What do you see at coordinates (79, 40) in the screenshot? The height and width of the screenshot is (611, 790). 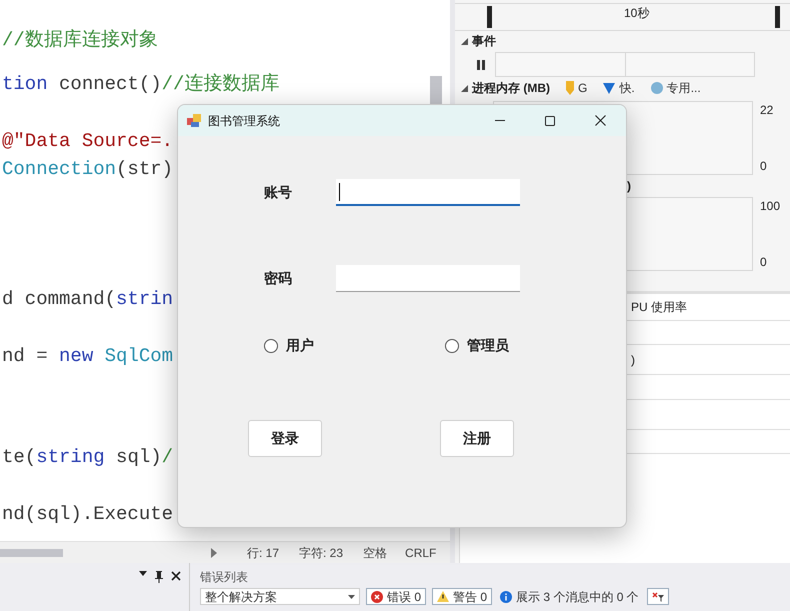 I see `code-line: //数据库连接对象` at bounding box center [79, 40].